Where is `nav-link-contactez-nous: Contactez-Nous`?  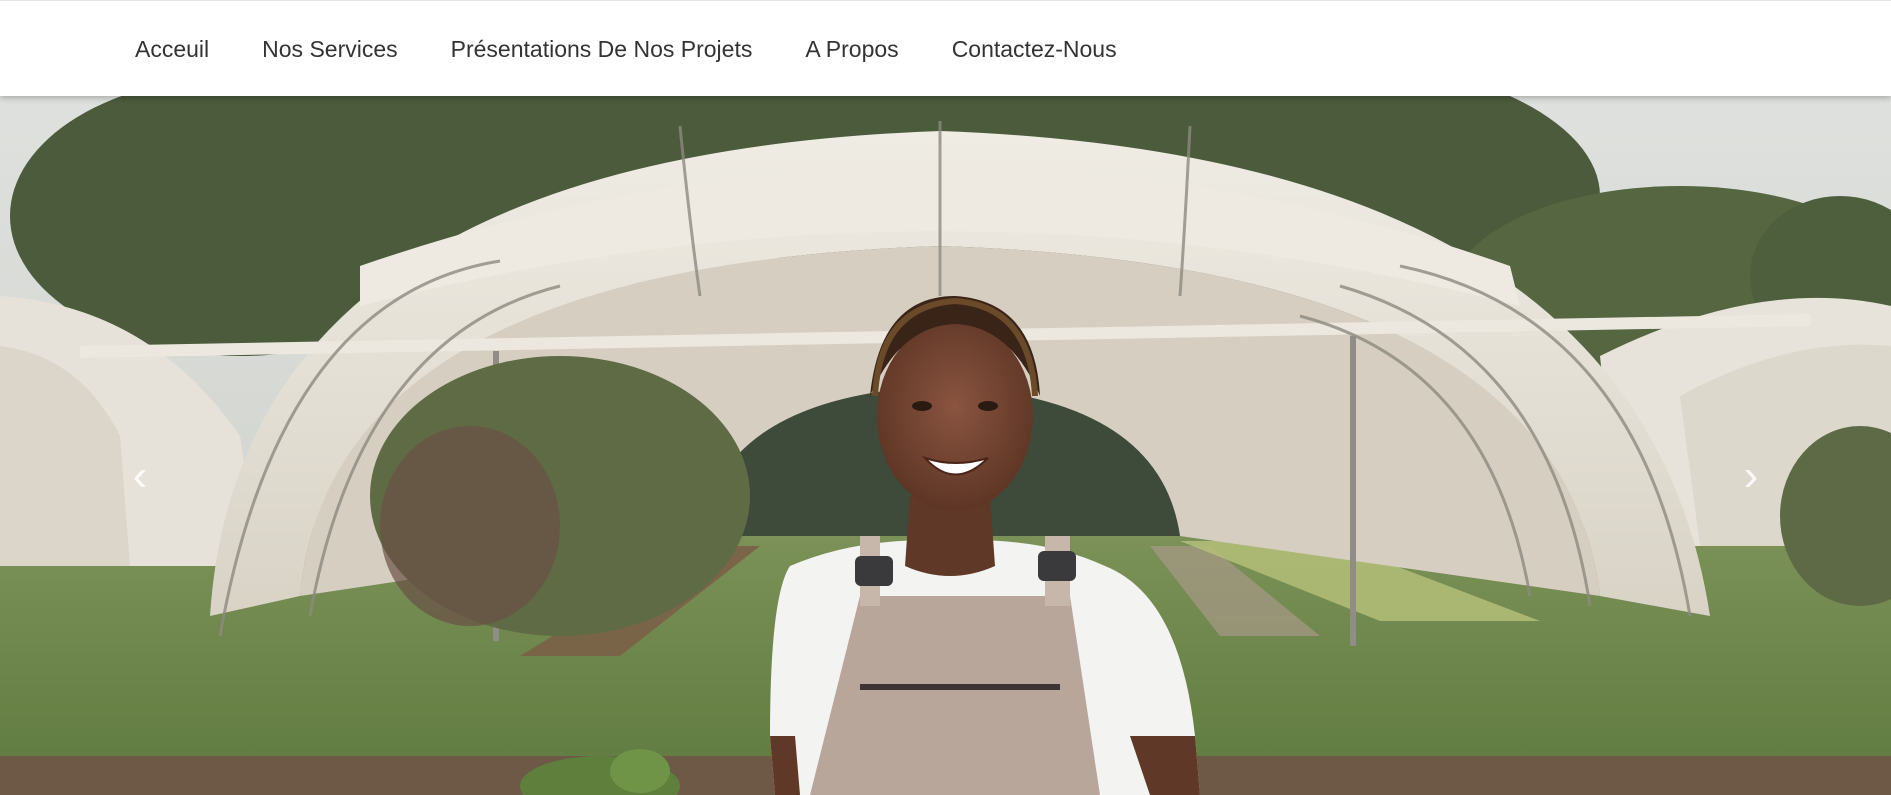 nav-link-contactez-nous: Contactez-Nous is located at coordinates (1034, 49).